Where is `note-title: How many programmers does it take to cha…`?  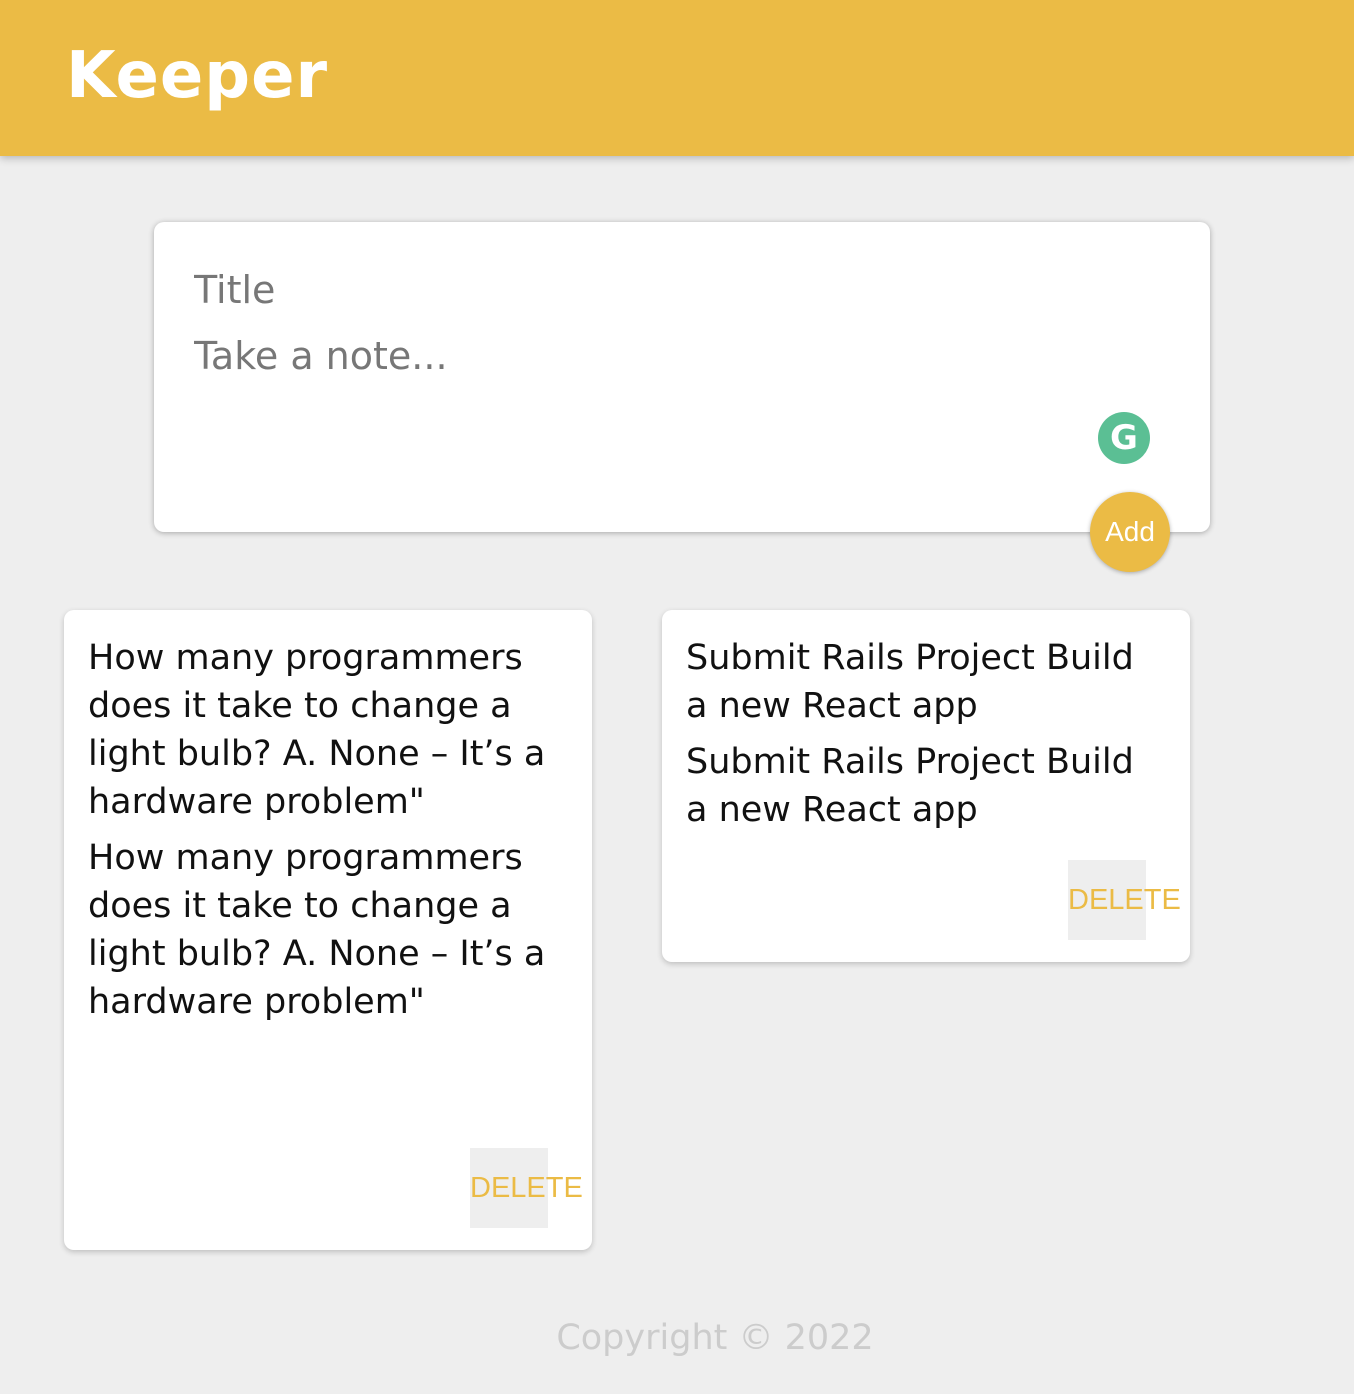
note-title: How many programmers does it take to cha… is located at coordinates (317, 730).